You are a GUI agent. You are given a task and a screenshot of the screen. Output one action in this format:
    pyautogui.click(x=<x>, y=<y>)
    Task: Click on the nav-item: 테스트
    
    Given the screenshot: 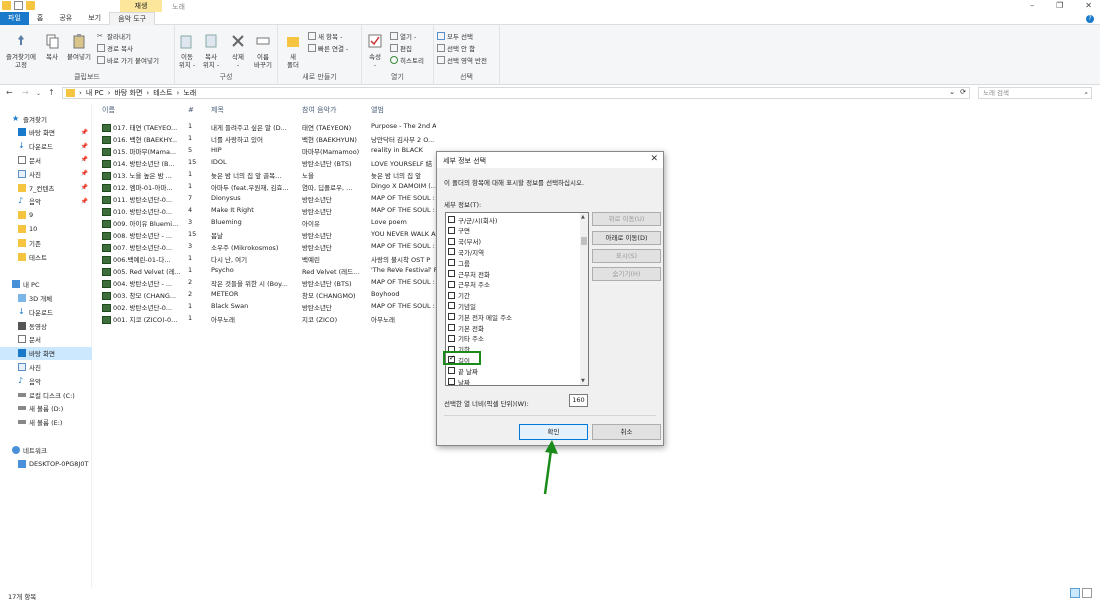 What is the action you would take?
    pyautogui.click(x=46, y=256)
    